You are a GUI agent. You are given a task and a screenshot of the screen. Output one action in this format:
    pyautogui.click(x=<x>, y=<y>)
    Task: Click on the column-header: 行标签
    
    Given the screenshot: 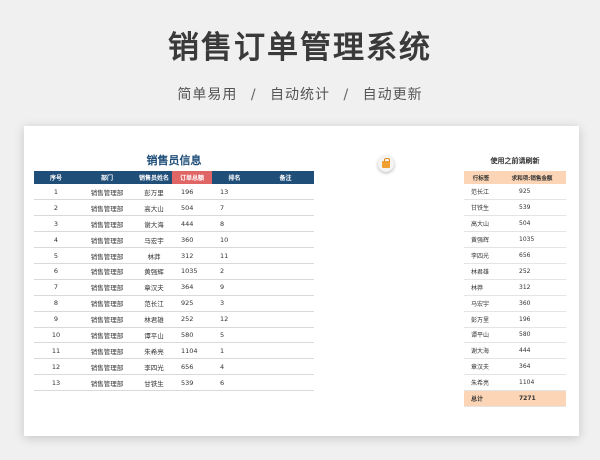 What is the action you would take?
    pyautogui.click(x=481, y=177)
    